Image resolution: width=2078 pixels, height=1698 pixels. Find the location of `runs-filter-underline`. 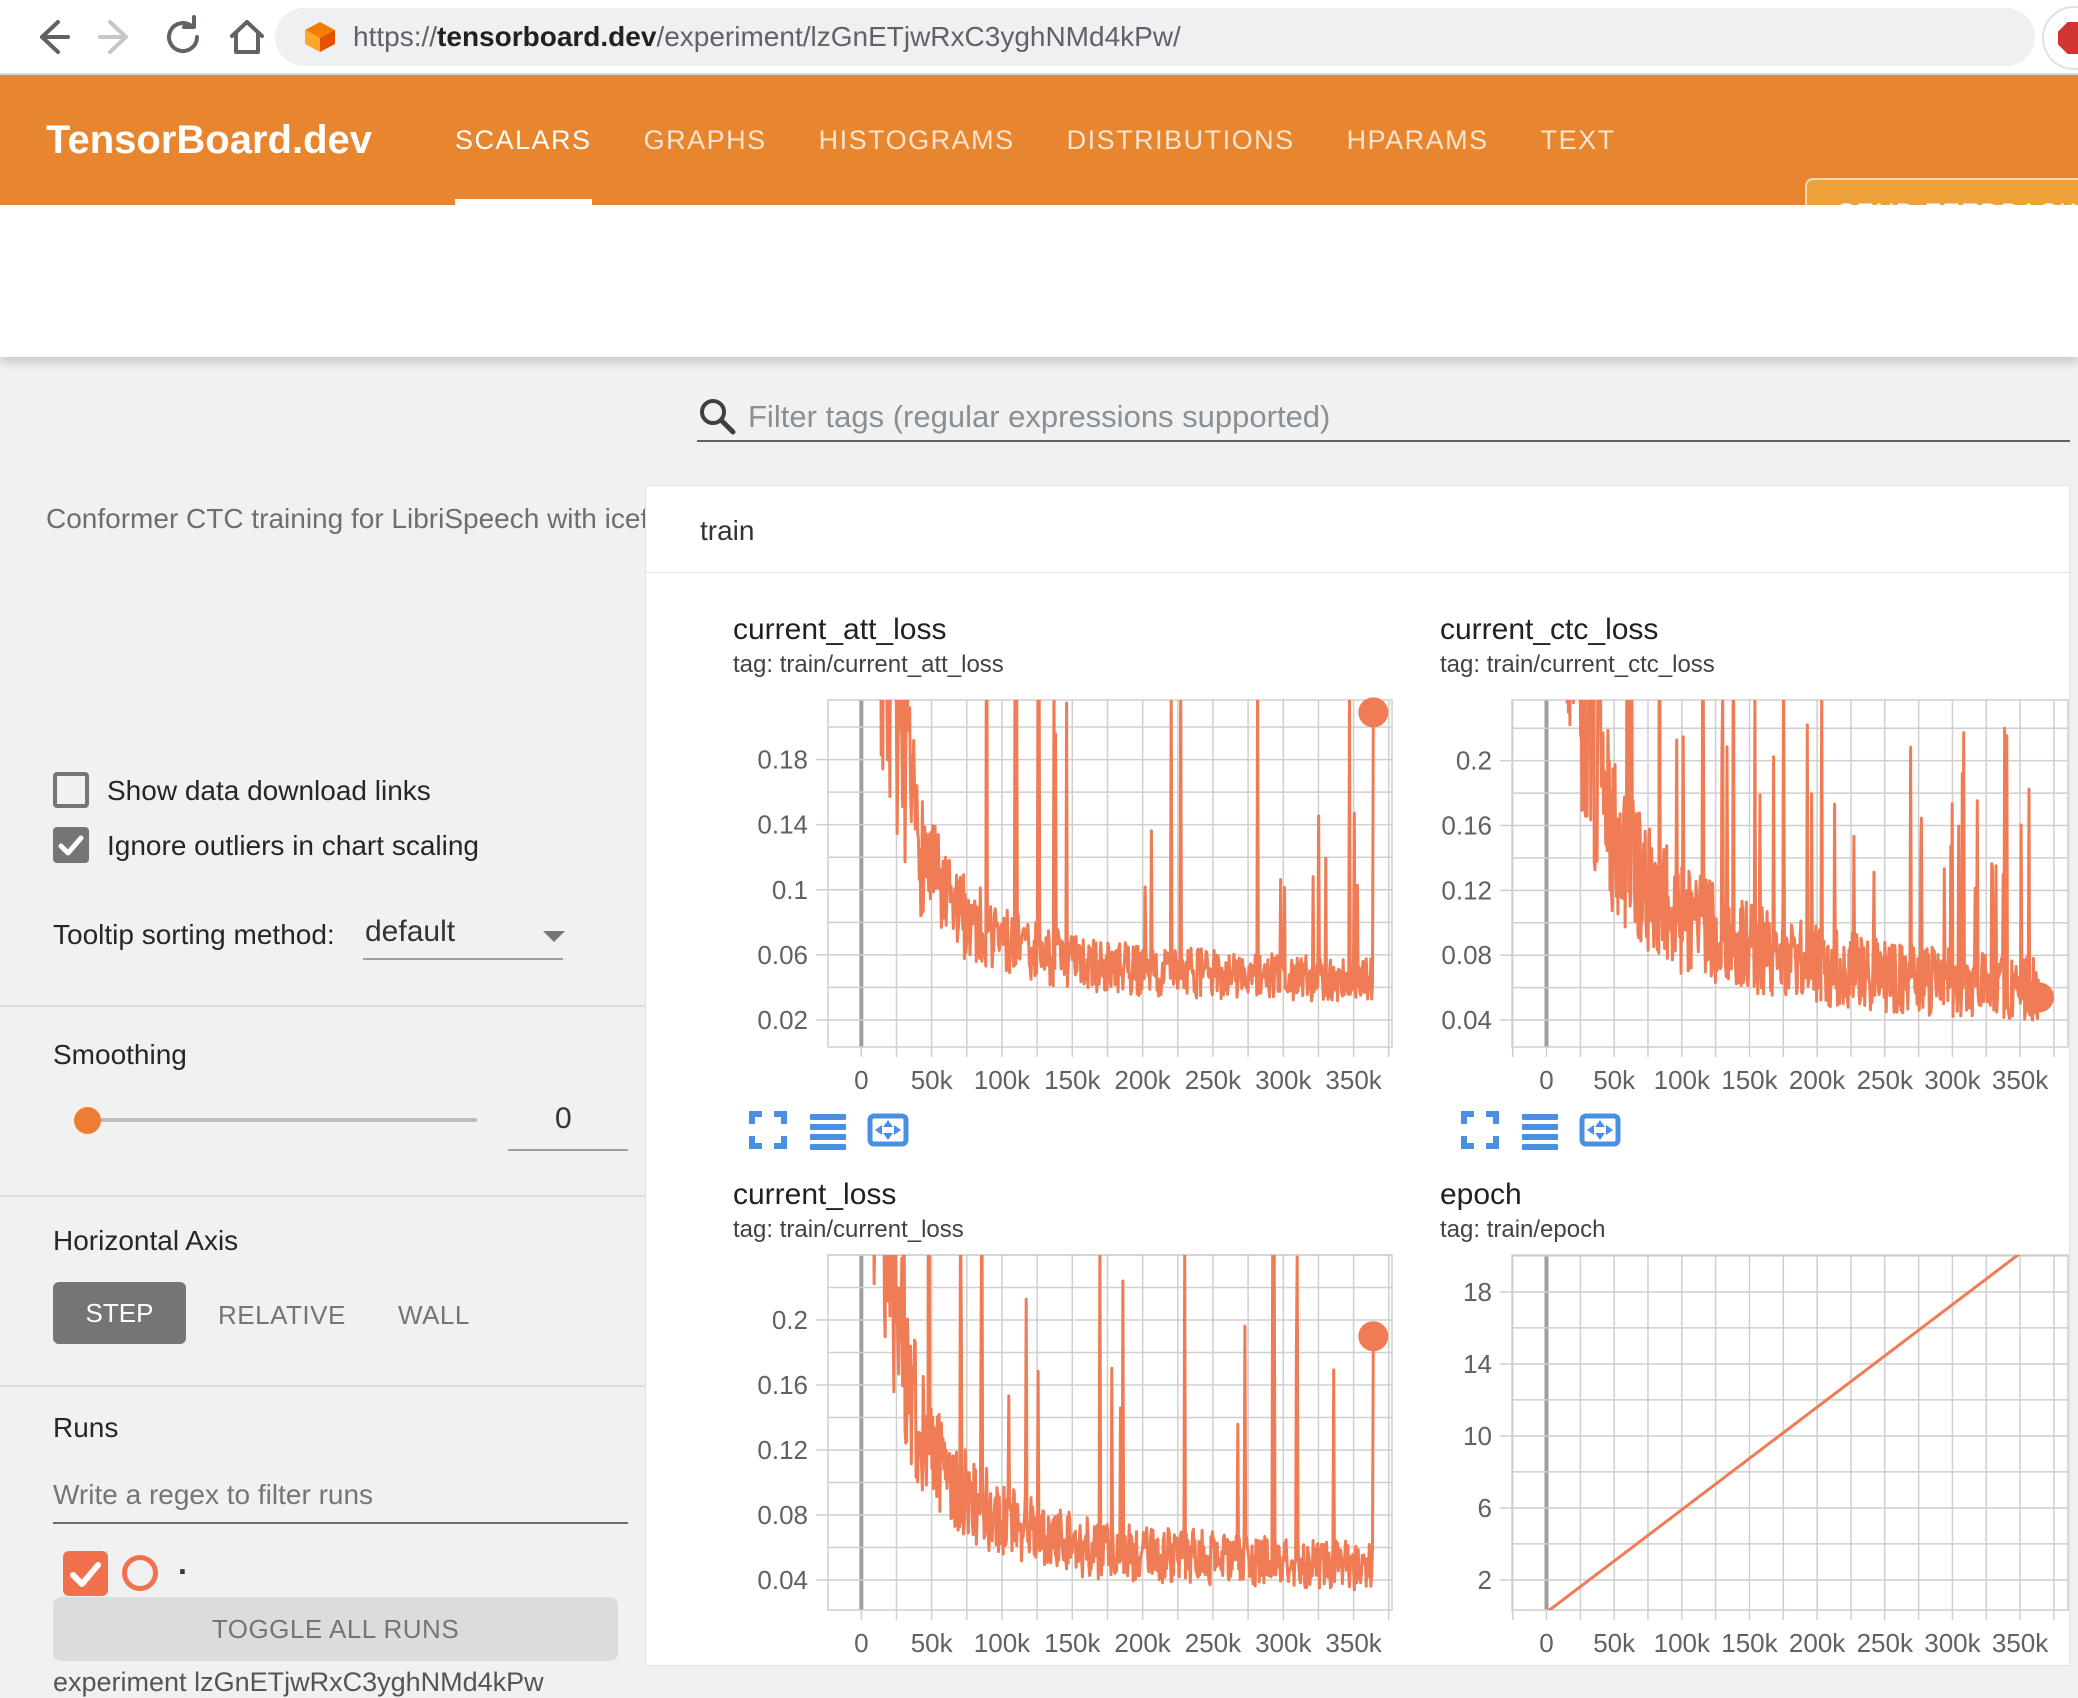

runs-filter-underline is located at coordinates (340, 1523).